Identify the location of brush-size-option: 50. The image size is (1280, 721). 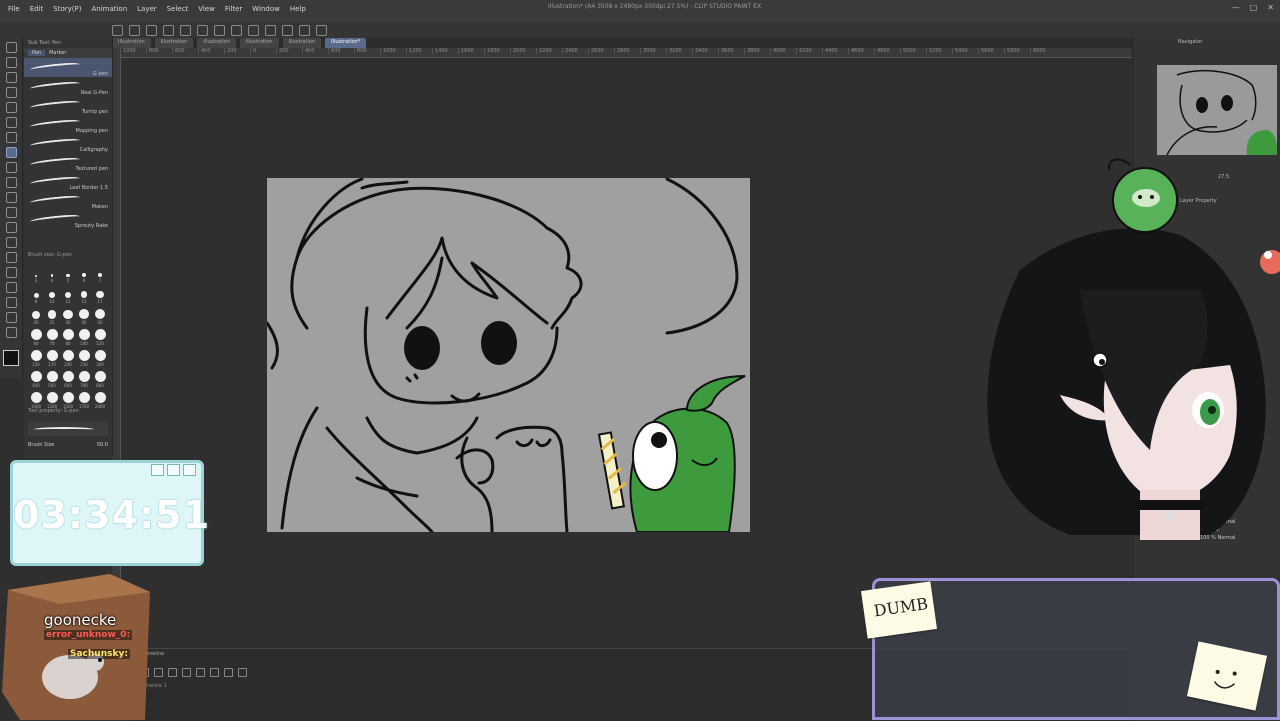
(100, 315).